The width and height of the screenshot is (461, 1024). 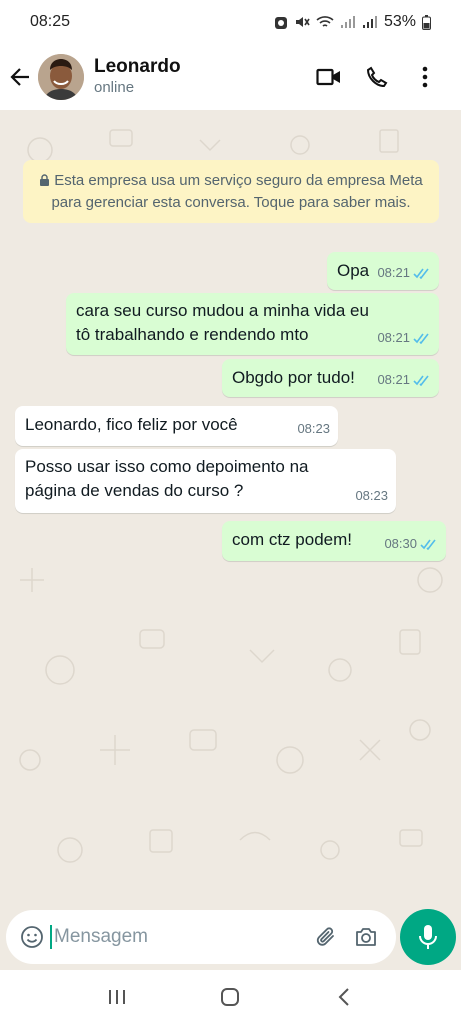 I want to click on message-meta: 08:30, so click(x=411, y=544).